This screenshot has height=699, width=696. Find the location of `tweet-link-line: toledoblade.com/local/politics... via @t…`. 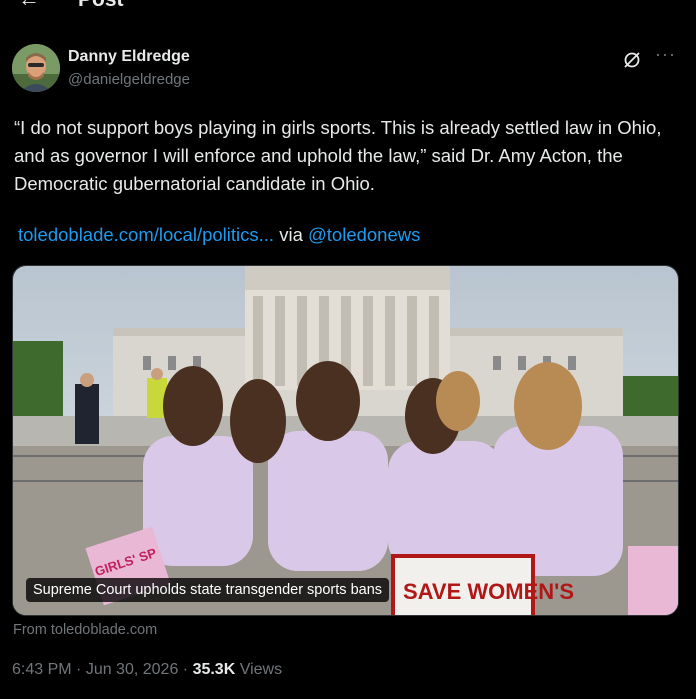

tweet-link-line: toledoblade.com/local/politics... via @t… is located at coordinates (219, 235).